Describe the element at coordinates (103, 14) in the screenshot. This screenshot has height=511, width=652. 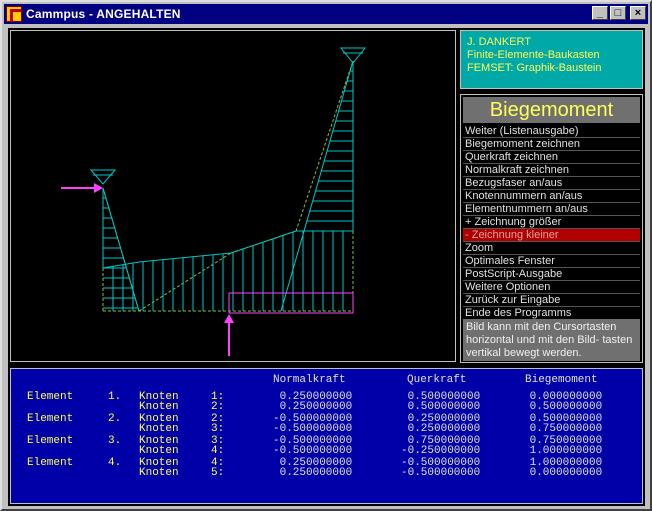
I see `window-title: Cammpus - ANGEHALTEN` at that location.